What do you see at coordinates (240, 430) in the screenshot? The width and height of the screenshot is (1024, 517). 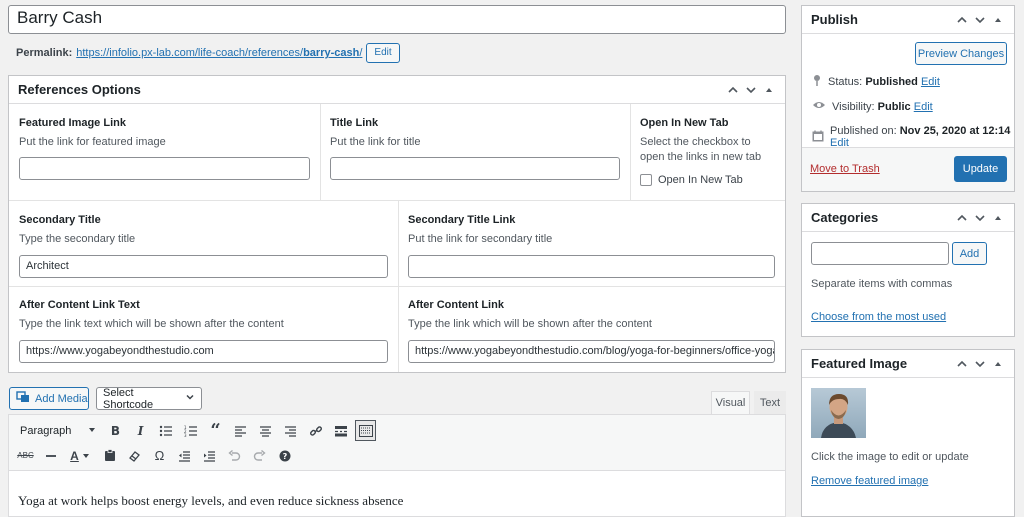 I see `align-left-icon` at bounding box center [240, 430].